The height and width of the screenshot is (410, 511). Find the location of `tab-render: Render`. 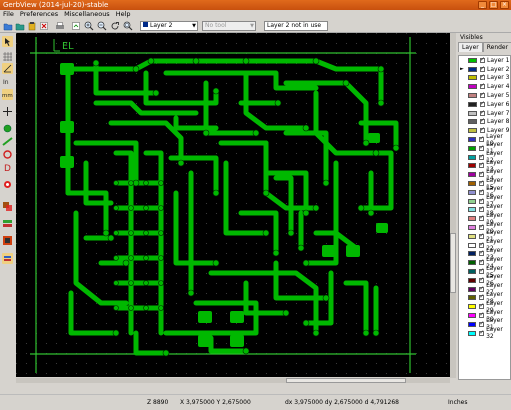

tab-render: Render is located at coordinates (496, 47).